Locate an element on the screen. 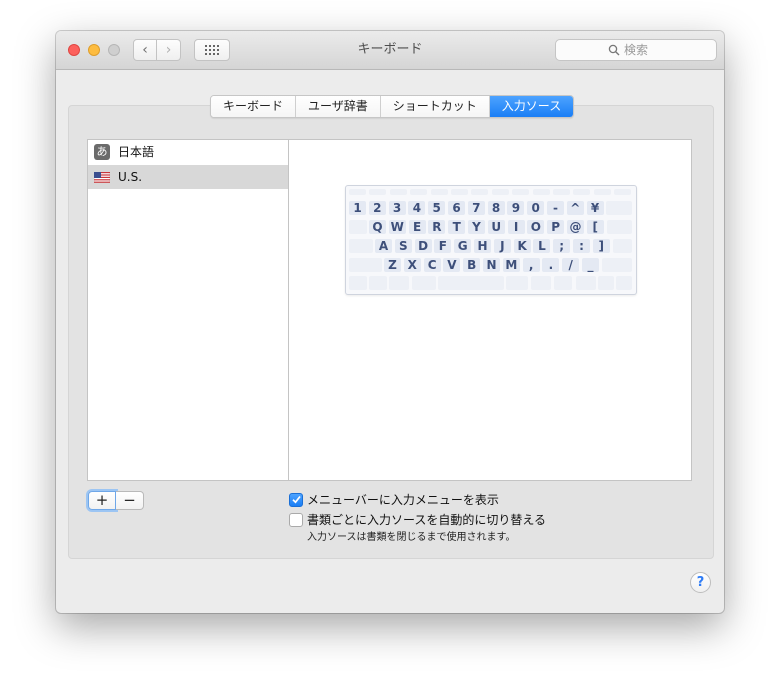 The width and height of the screenshot is (780, 693). show-input-menu-label: メニューバーに入力メニューを表示 is located at coordinates (403, 500).